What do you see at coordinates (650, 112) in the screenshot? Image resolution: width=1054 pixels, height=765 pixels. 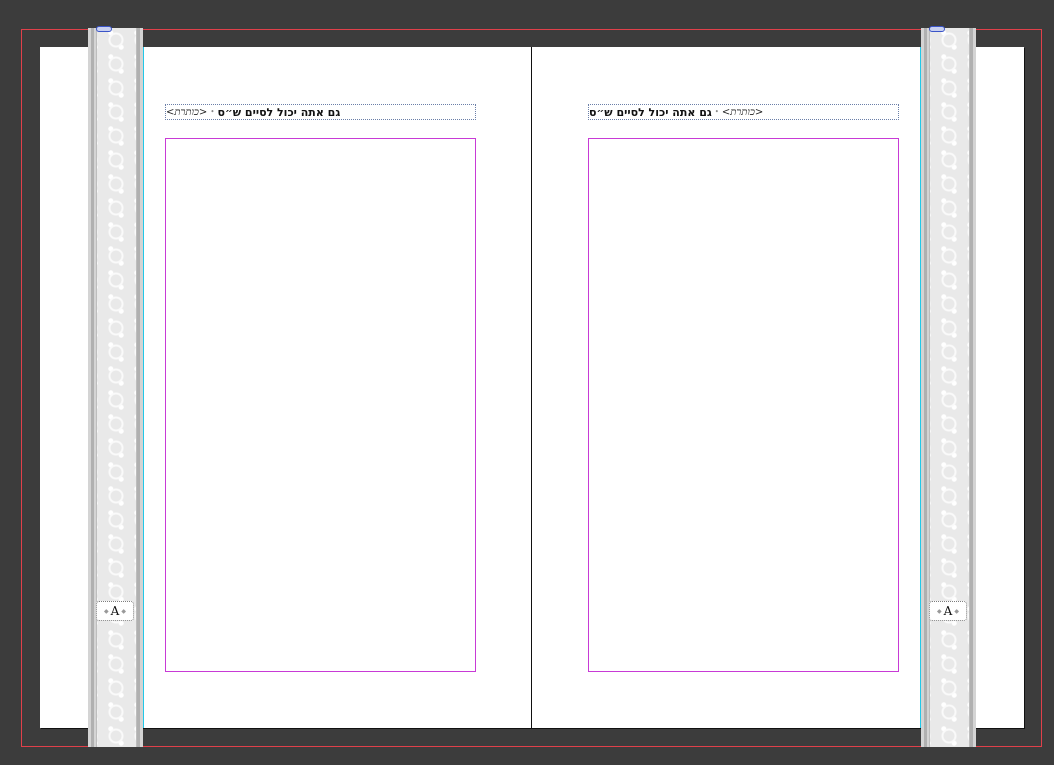 I see `right-header-text: גם אתה יכול לסיים ש״ס` at bounding box center [650, 112].